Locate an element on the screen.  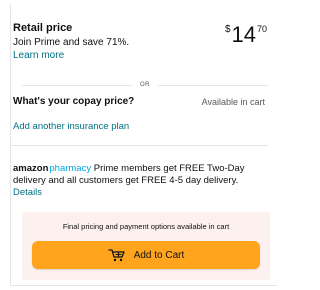
or-label: OR is located at coordinates (145, 85).